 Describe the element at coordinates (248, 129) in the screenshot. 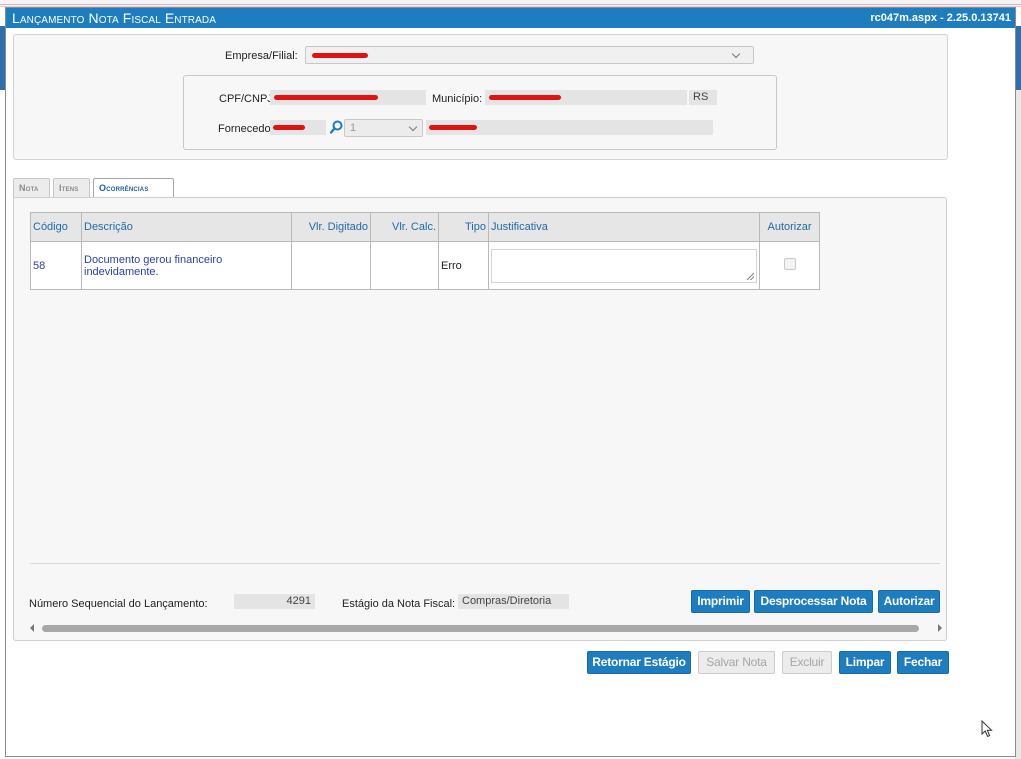

I see `fornecedor-label: Fornecedor:` at that location.